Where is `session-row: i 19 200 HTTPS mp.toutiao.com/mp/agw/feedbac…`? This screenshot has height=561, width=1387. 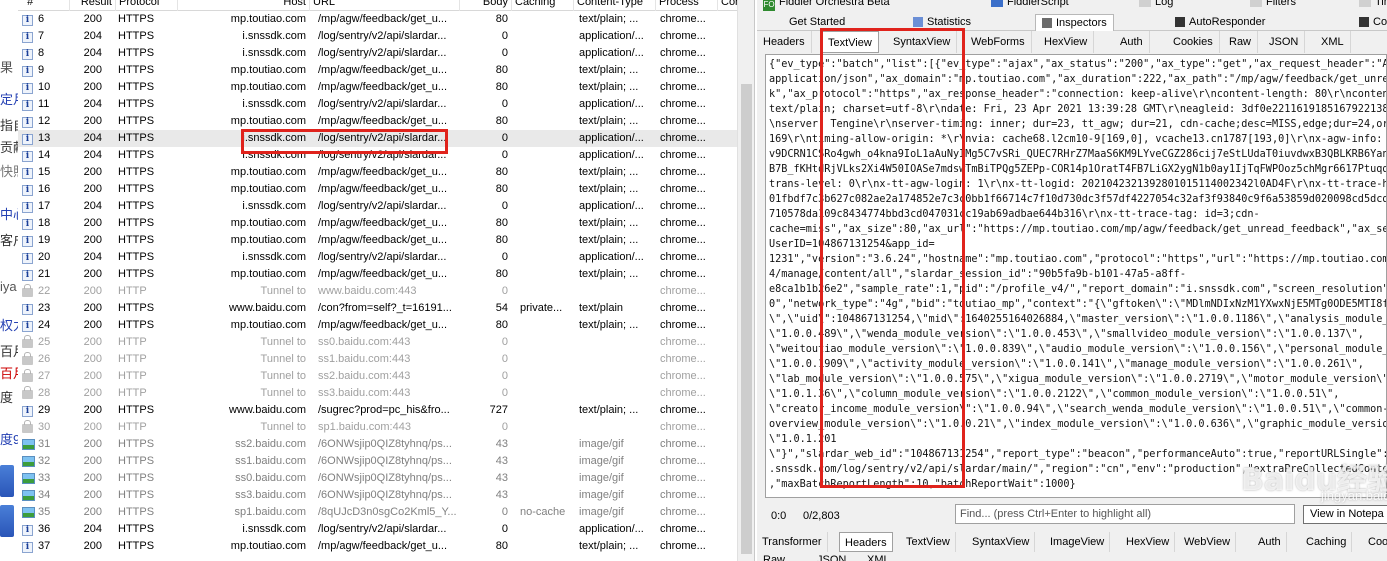 session-row: i 19 200 HTTPS mp.toutiao.com/mp/agw/feedbac… is located at coordinates (386, 240).